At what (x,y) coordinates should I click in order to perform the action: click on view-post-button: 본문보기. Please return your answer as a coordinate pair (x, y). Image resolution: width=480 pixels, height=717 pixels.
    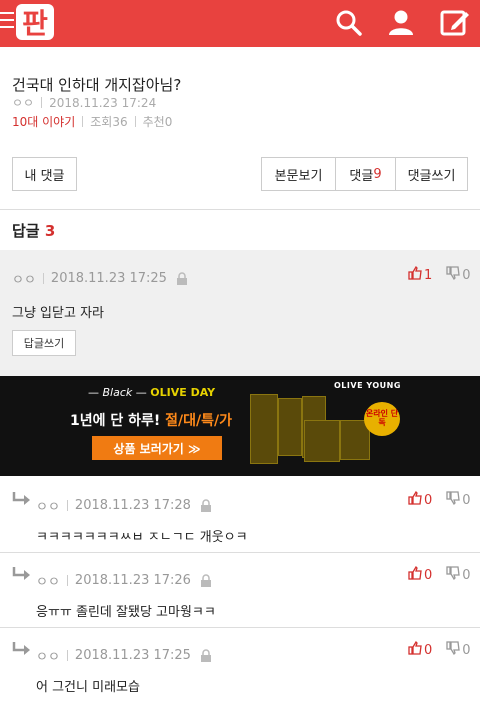
    Looking at the image, I should click on (298, 174).